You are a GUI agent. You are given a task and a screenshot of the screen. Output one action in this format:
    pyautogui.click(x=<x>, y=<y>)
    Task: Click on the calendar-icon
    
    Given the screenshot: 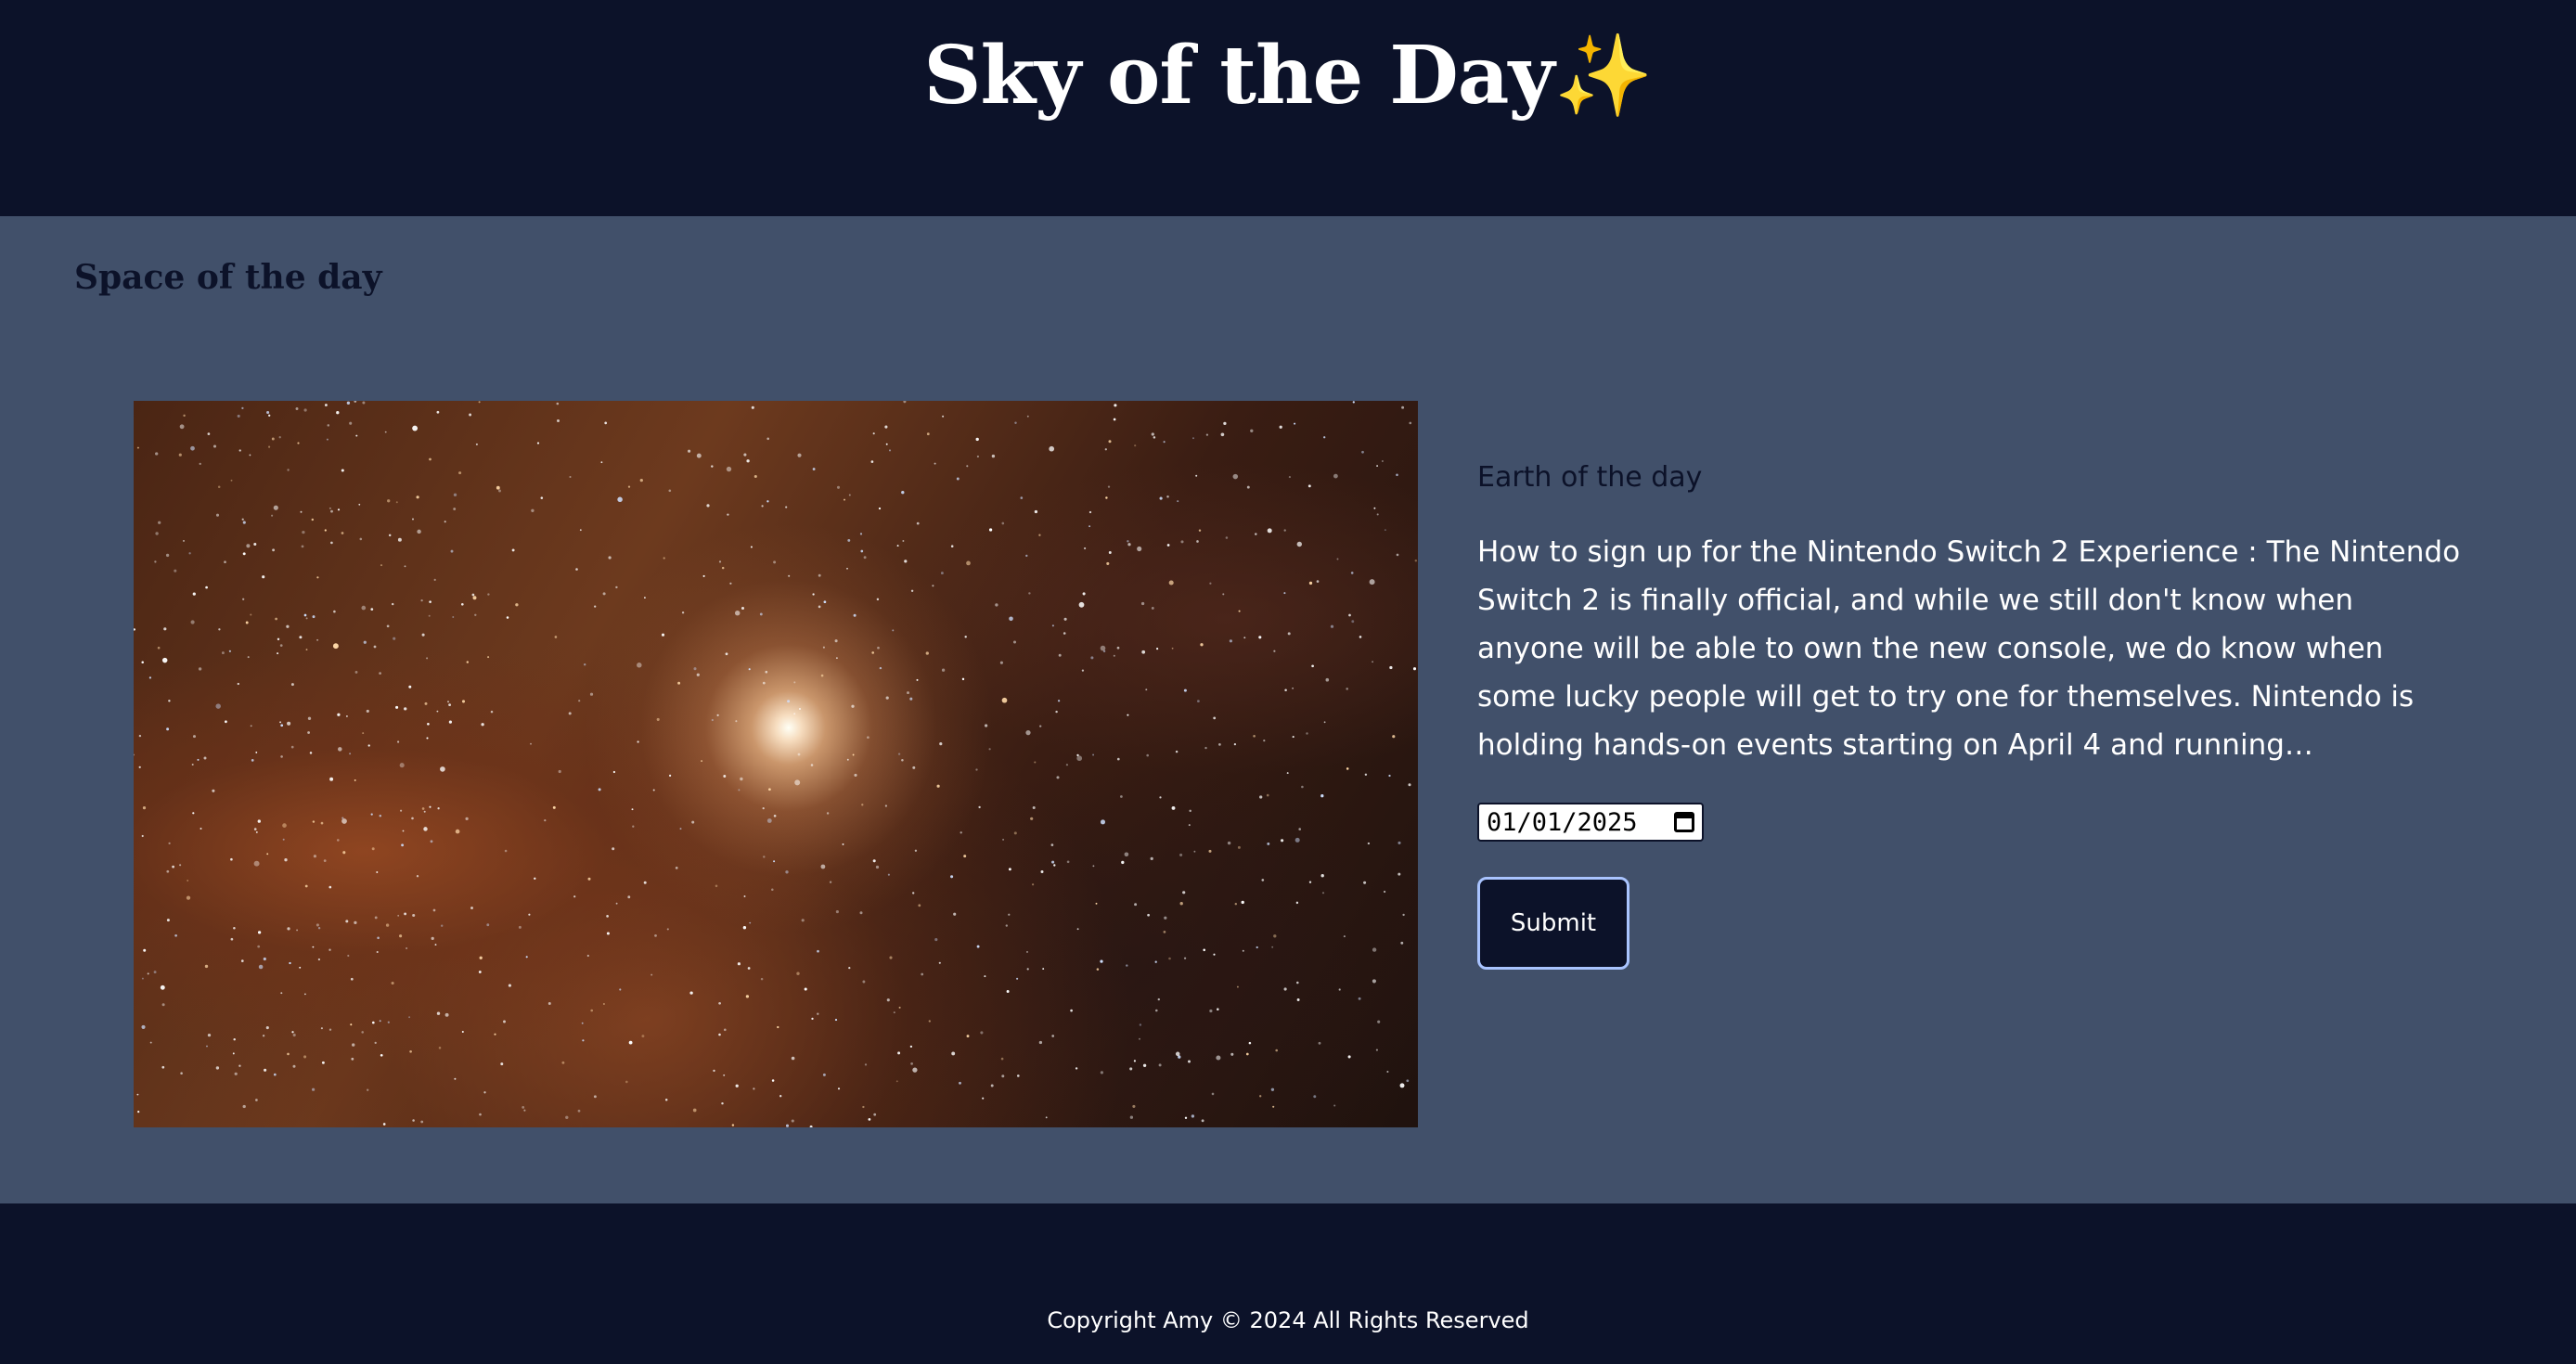 What is the action you would take?
    pyautogui.click(x=1684, y=822)
    